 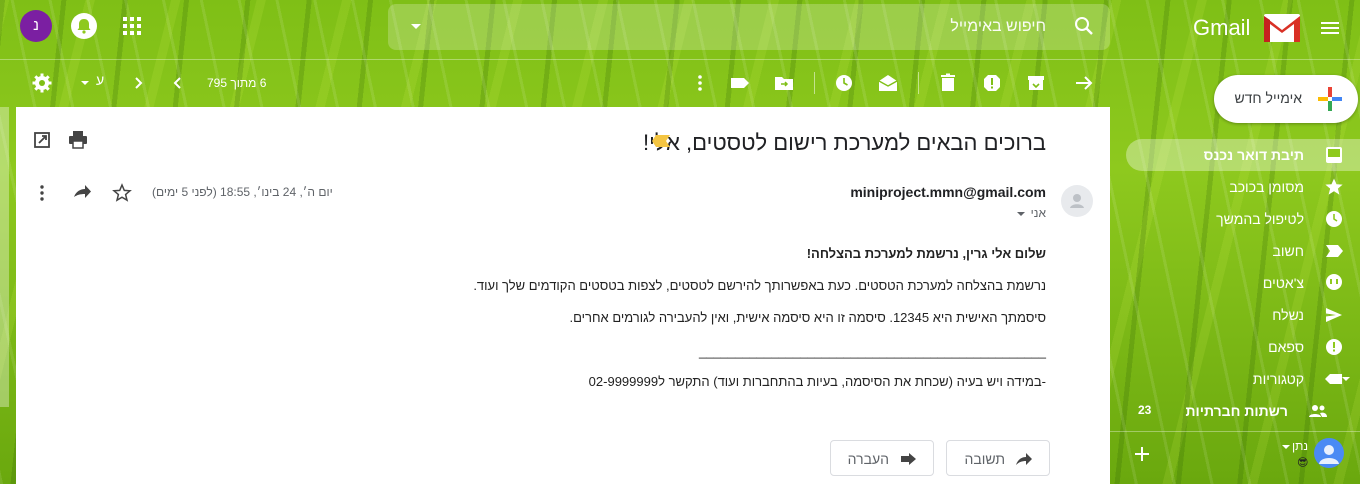 I want to click on reply-button: תשובה, so click(x=998, y=458).